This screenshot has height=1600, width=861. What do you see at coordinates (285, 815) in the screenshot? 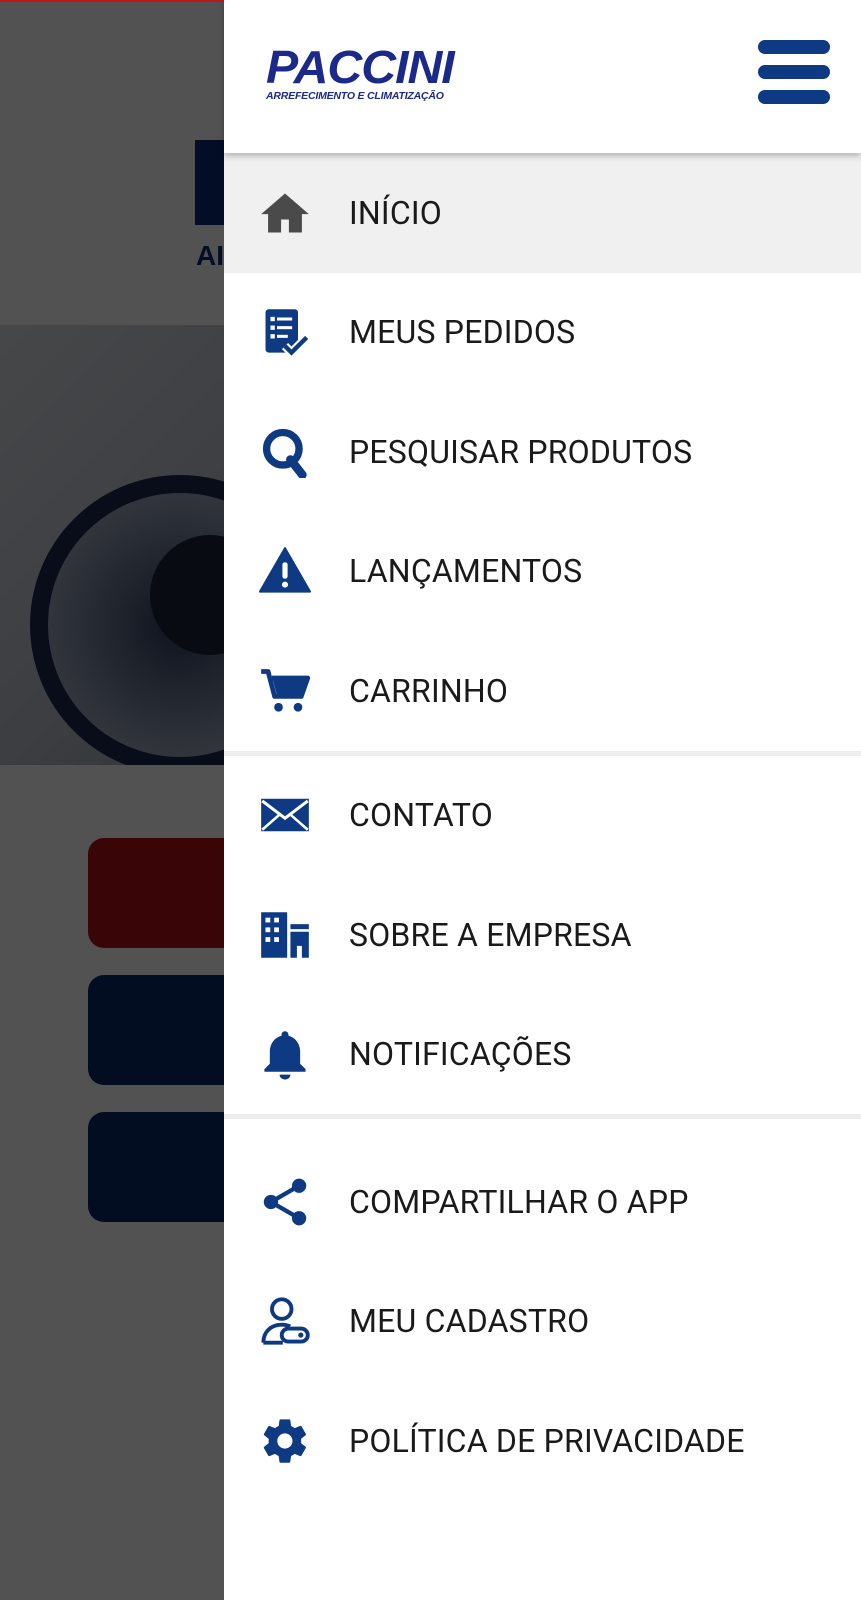
I see `envelope-icon` at bounding box center [285, 815].